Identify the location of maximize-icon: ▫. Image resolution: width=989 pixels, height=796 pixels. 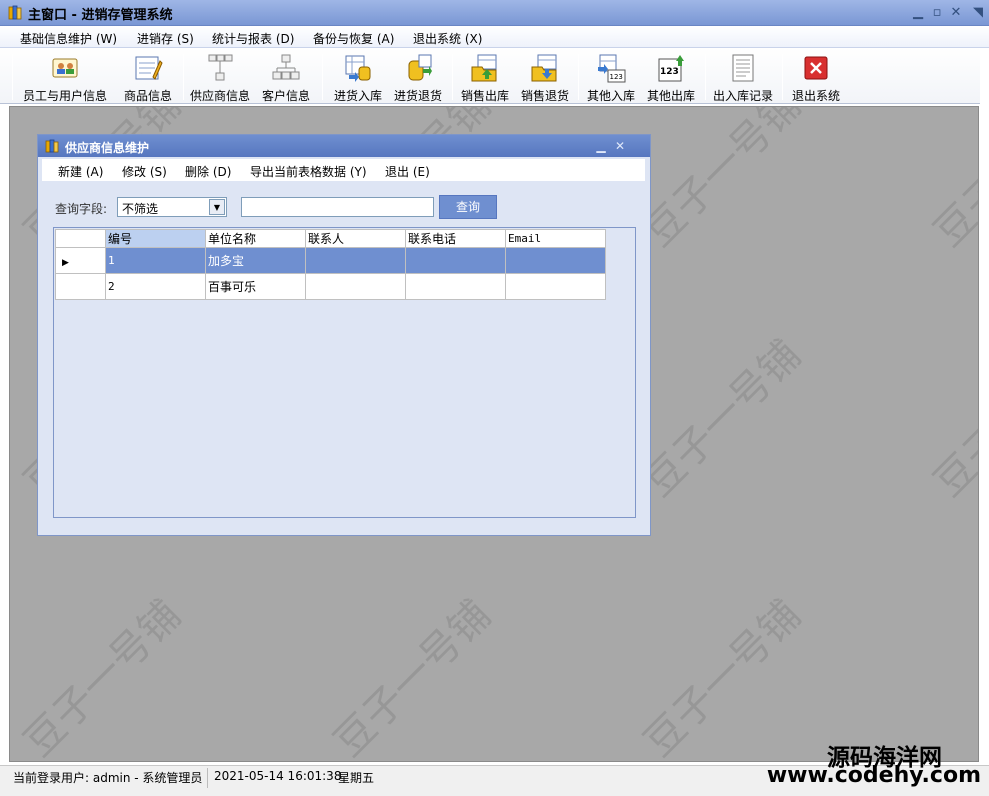
(937, 13).